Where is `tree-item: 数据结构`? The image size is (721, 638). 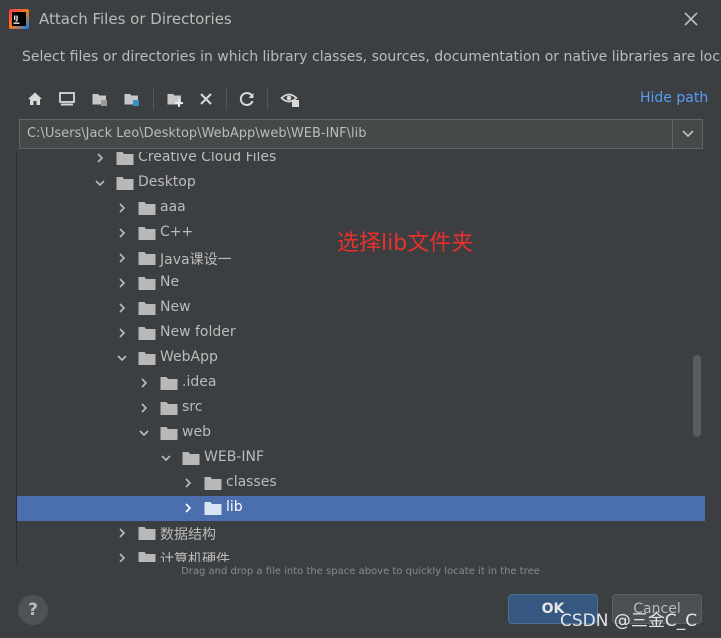 tree-item: 数据结构 is located at coordinates (361, 533).